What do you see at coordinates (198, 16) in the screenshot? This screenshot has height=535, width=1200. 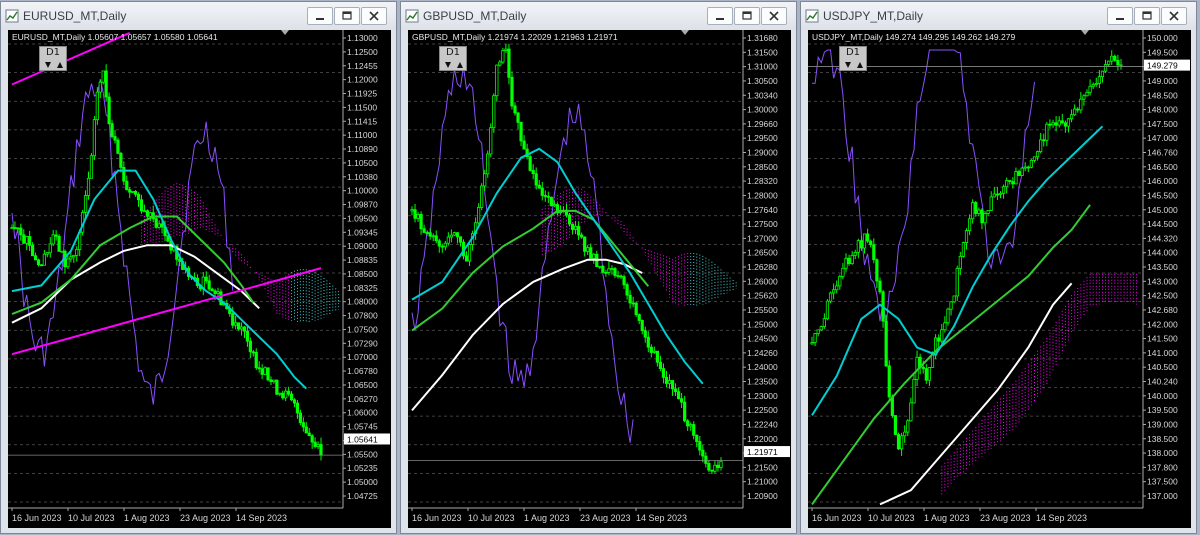 I see `window-titlebar: EURUSD_MT,Daily` at bounding box center [198, 16].